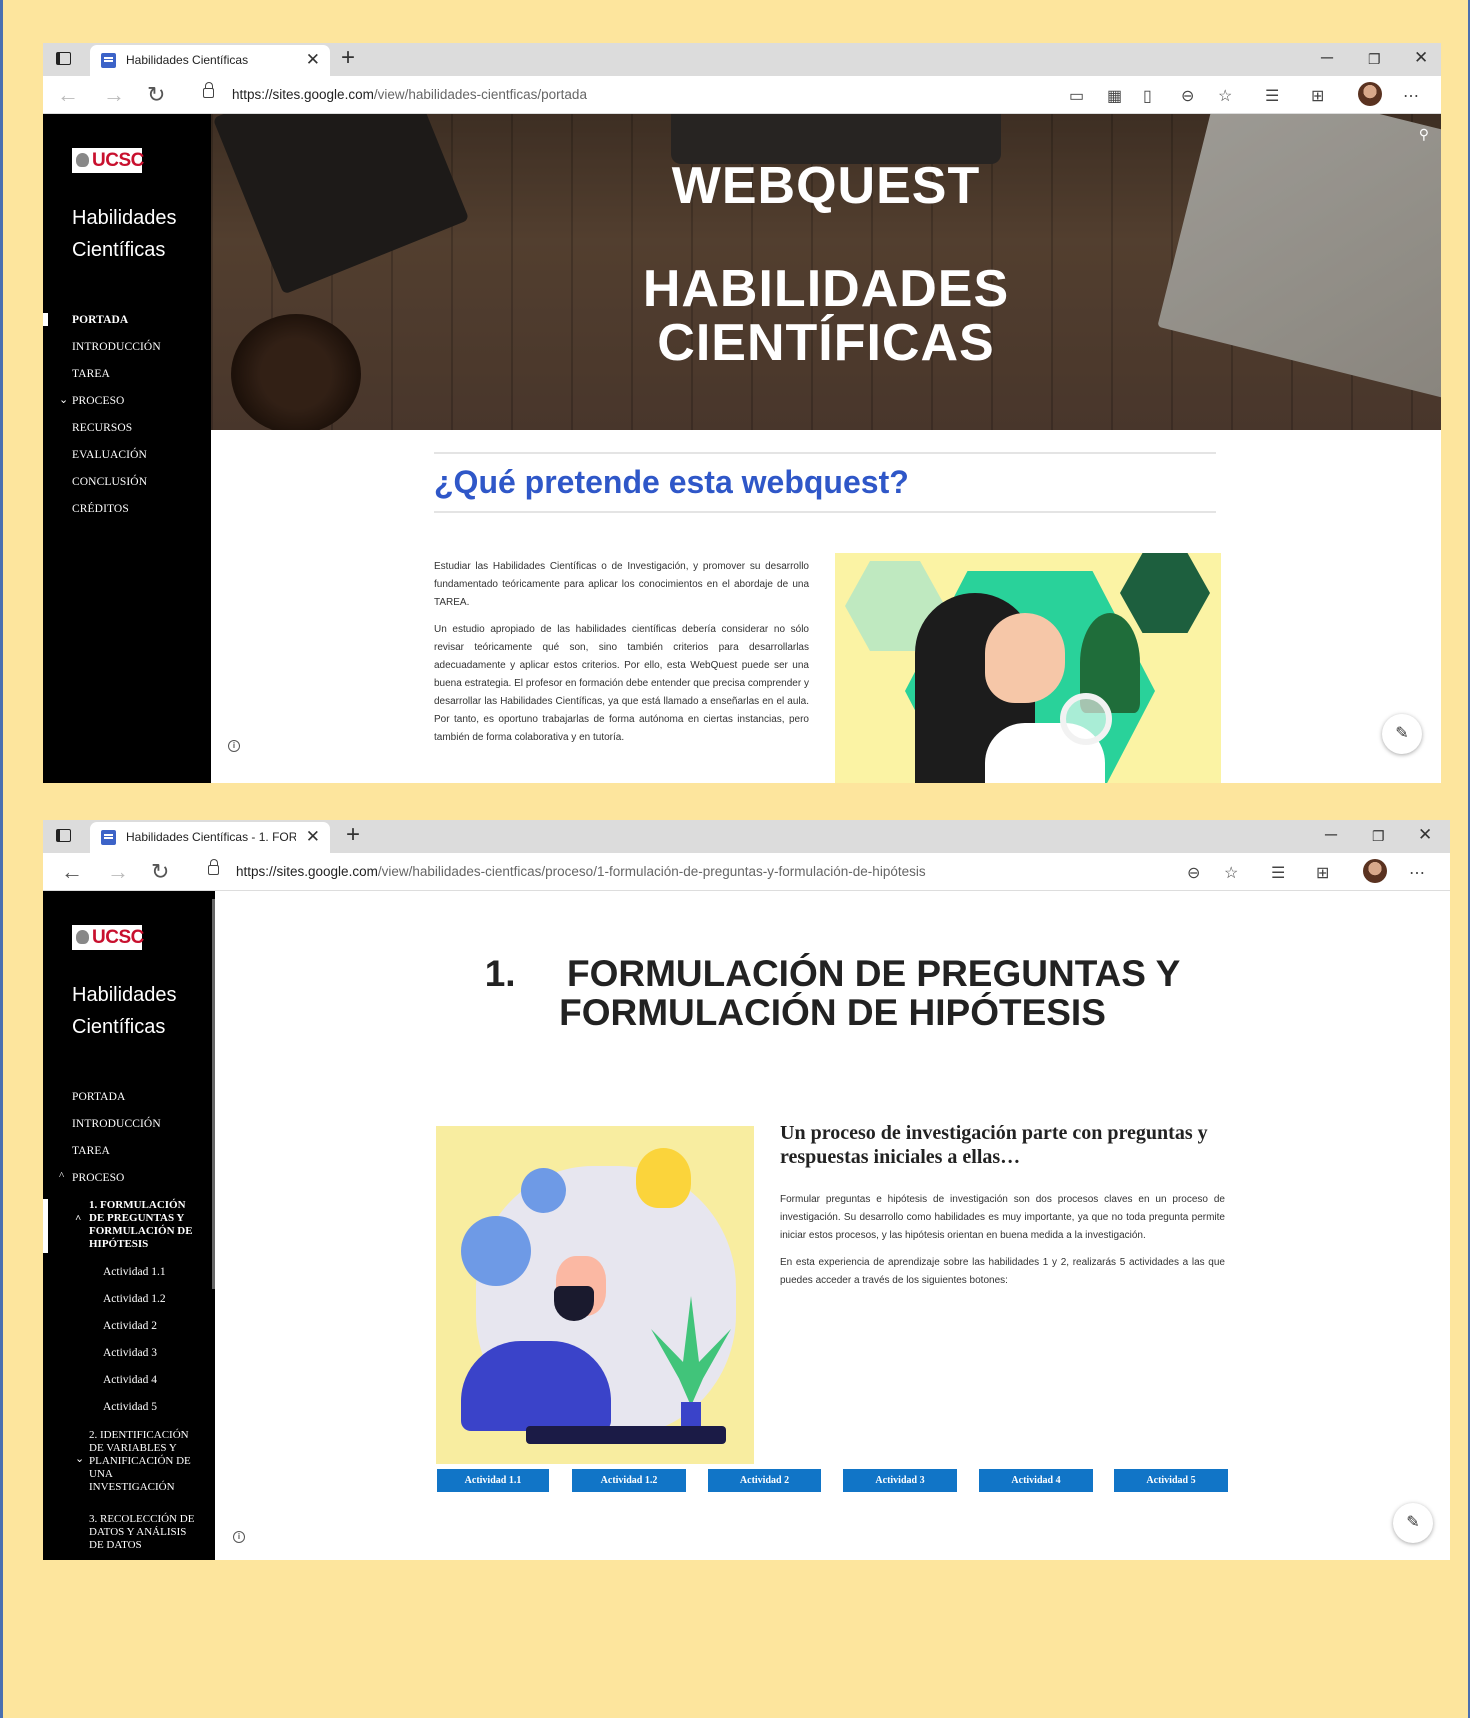 This screenshot has width=1470, height=1718. I want to click on nav-actividad-4: Actividad 4, so click(130, 1380).